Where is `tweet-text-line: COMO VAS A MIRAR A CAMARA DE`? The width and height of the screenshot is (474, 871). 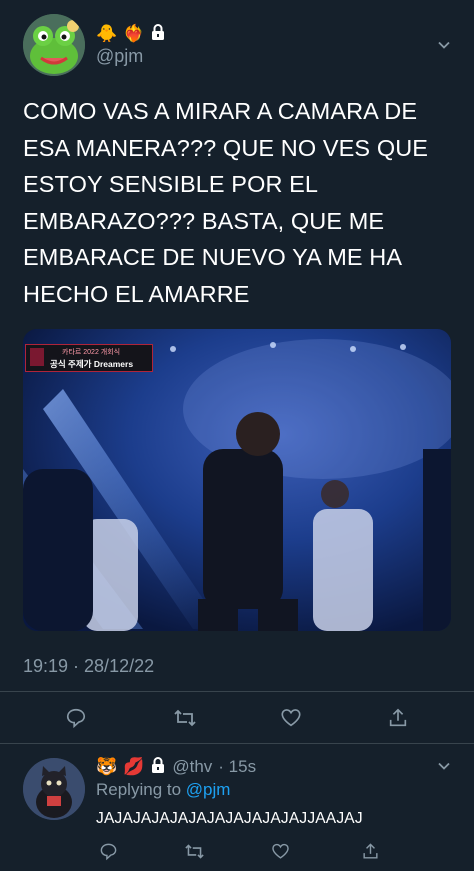
tweet-text-line: COMO VAS A MIRAR A CAMARA DE is located at coordinates (220, 111).